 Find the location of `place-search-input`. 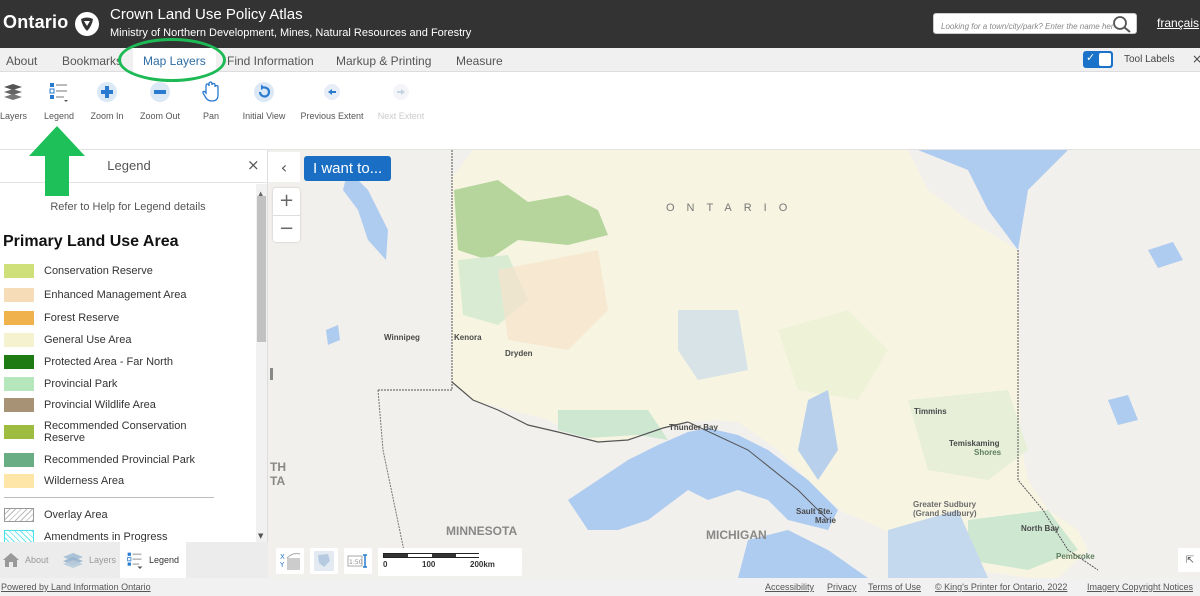

place-search-input is located at coordinates (1024, 26).